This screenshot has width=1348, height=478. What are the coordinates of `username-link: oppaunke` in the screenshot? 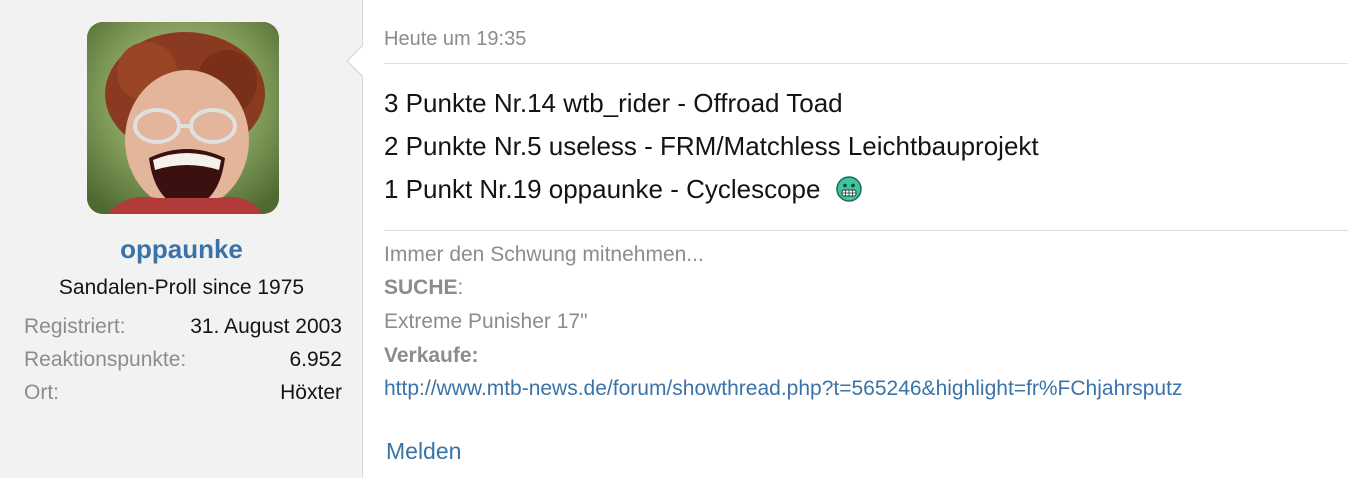 It's located at (181, 249).